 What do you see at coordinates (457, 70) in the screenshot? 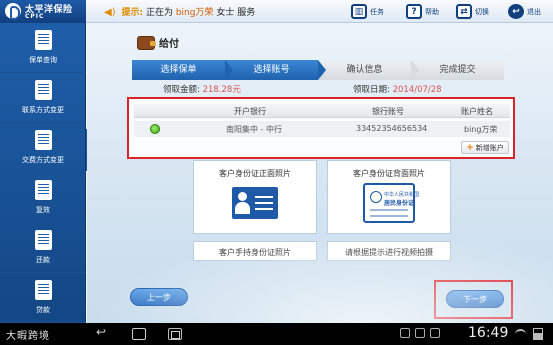
I see `step-complete-submit: 完成提交` at bounding box center [457, 70].